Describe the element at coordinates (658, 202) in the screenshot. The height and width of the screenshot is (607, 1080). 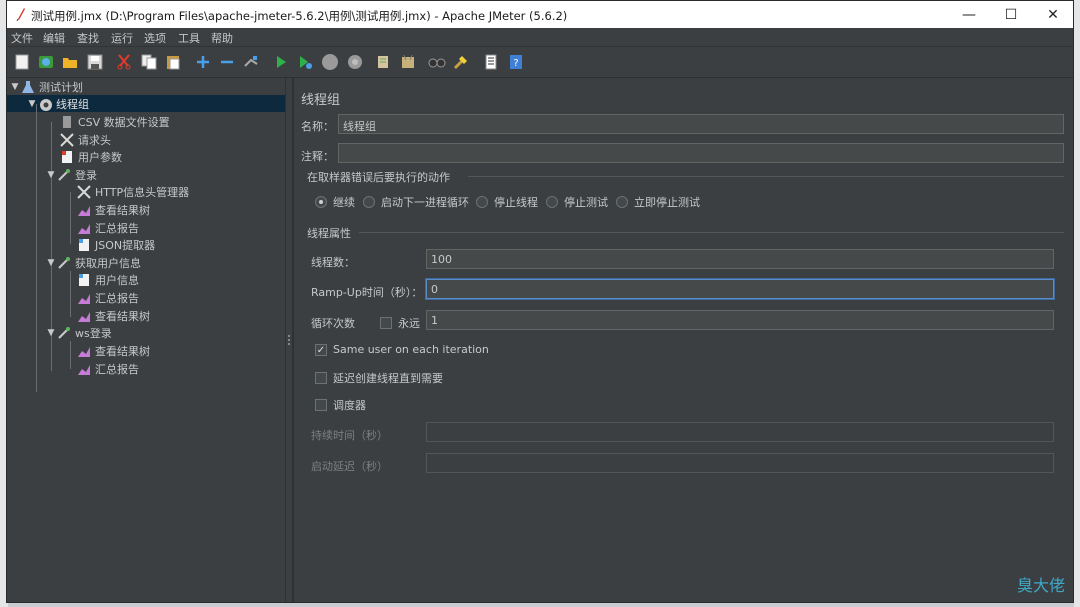
I see `radio-stop-test-now: 立即停止测试` at that location.